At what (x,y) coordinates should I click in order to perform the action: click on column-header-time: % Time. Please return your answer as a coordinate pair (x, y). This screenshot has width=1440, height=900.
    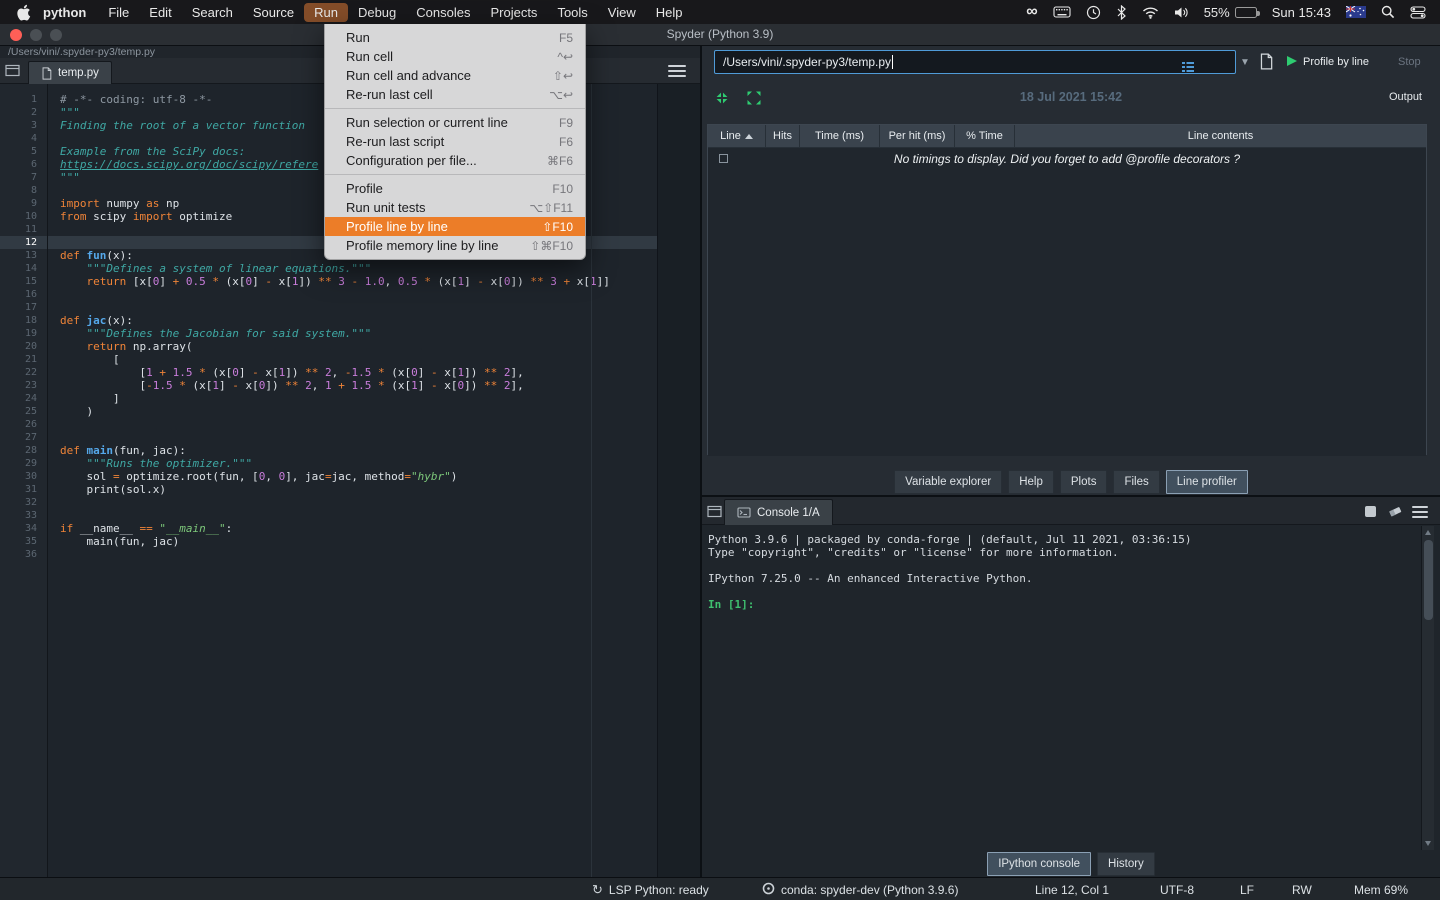
    Looking at the image, I should click on (985, 136).